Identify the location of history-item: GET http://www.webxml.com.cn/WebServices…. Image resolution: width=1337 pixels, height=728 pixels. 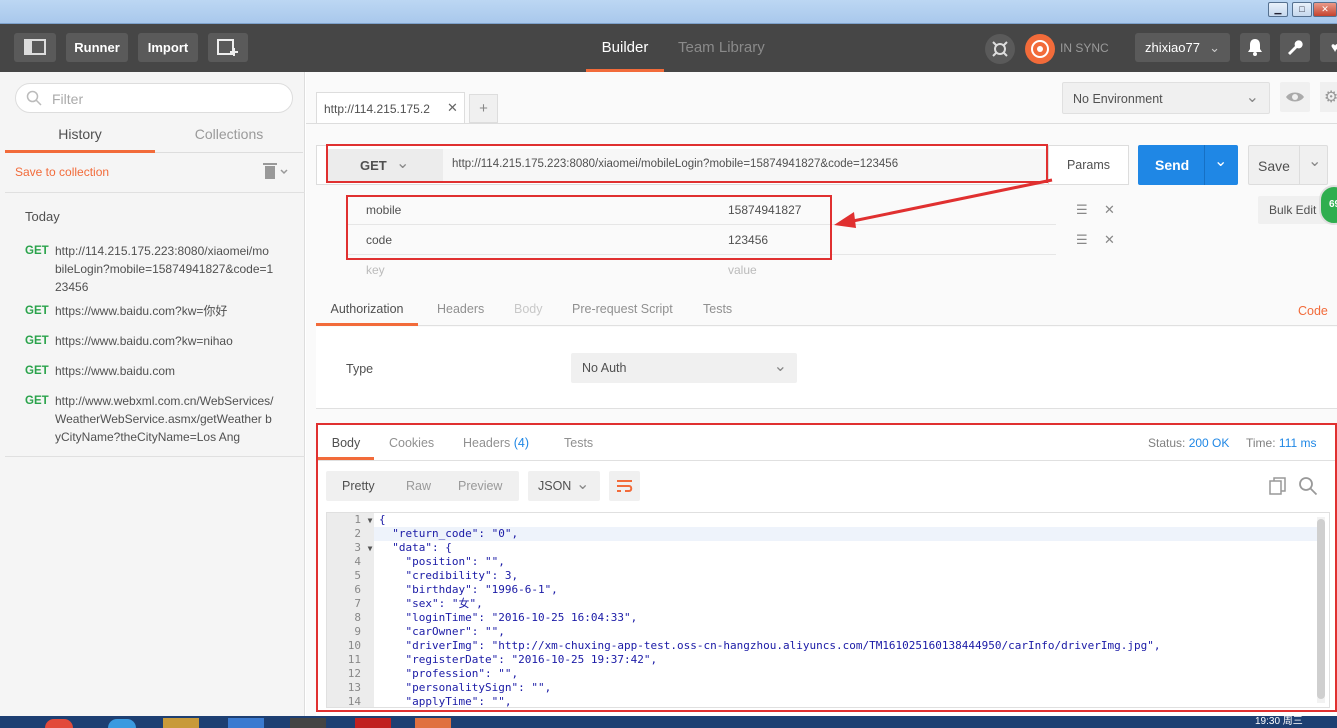
(155, 419).